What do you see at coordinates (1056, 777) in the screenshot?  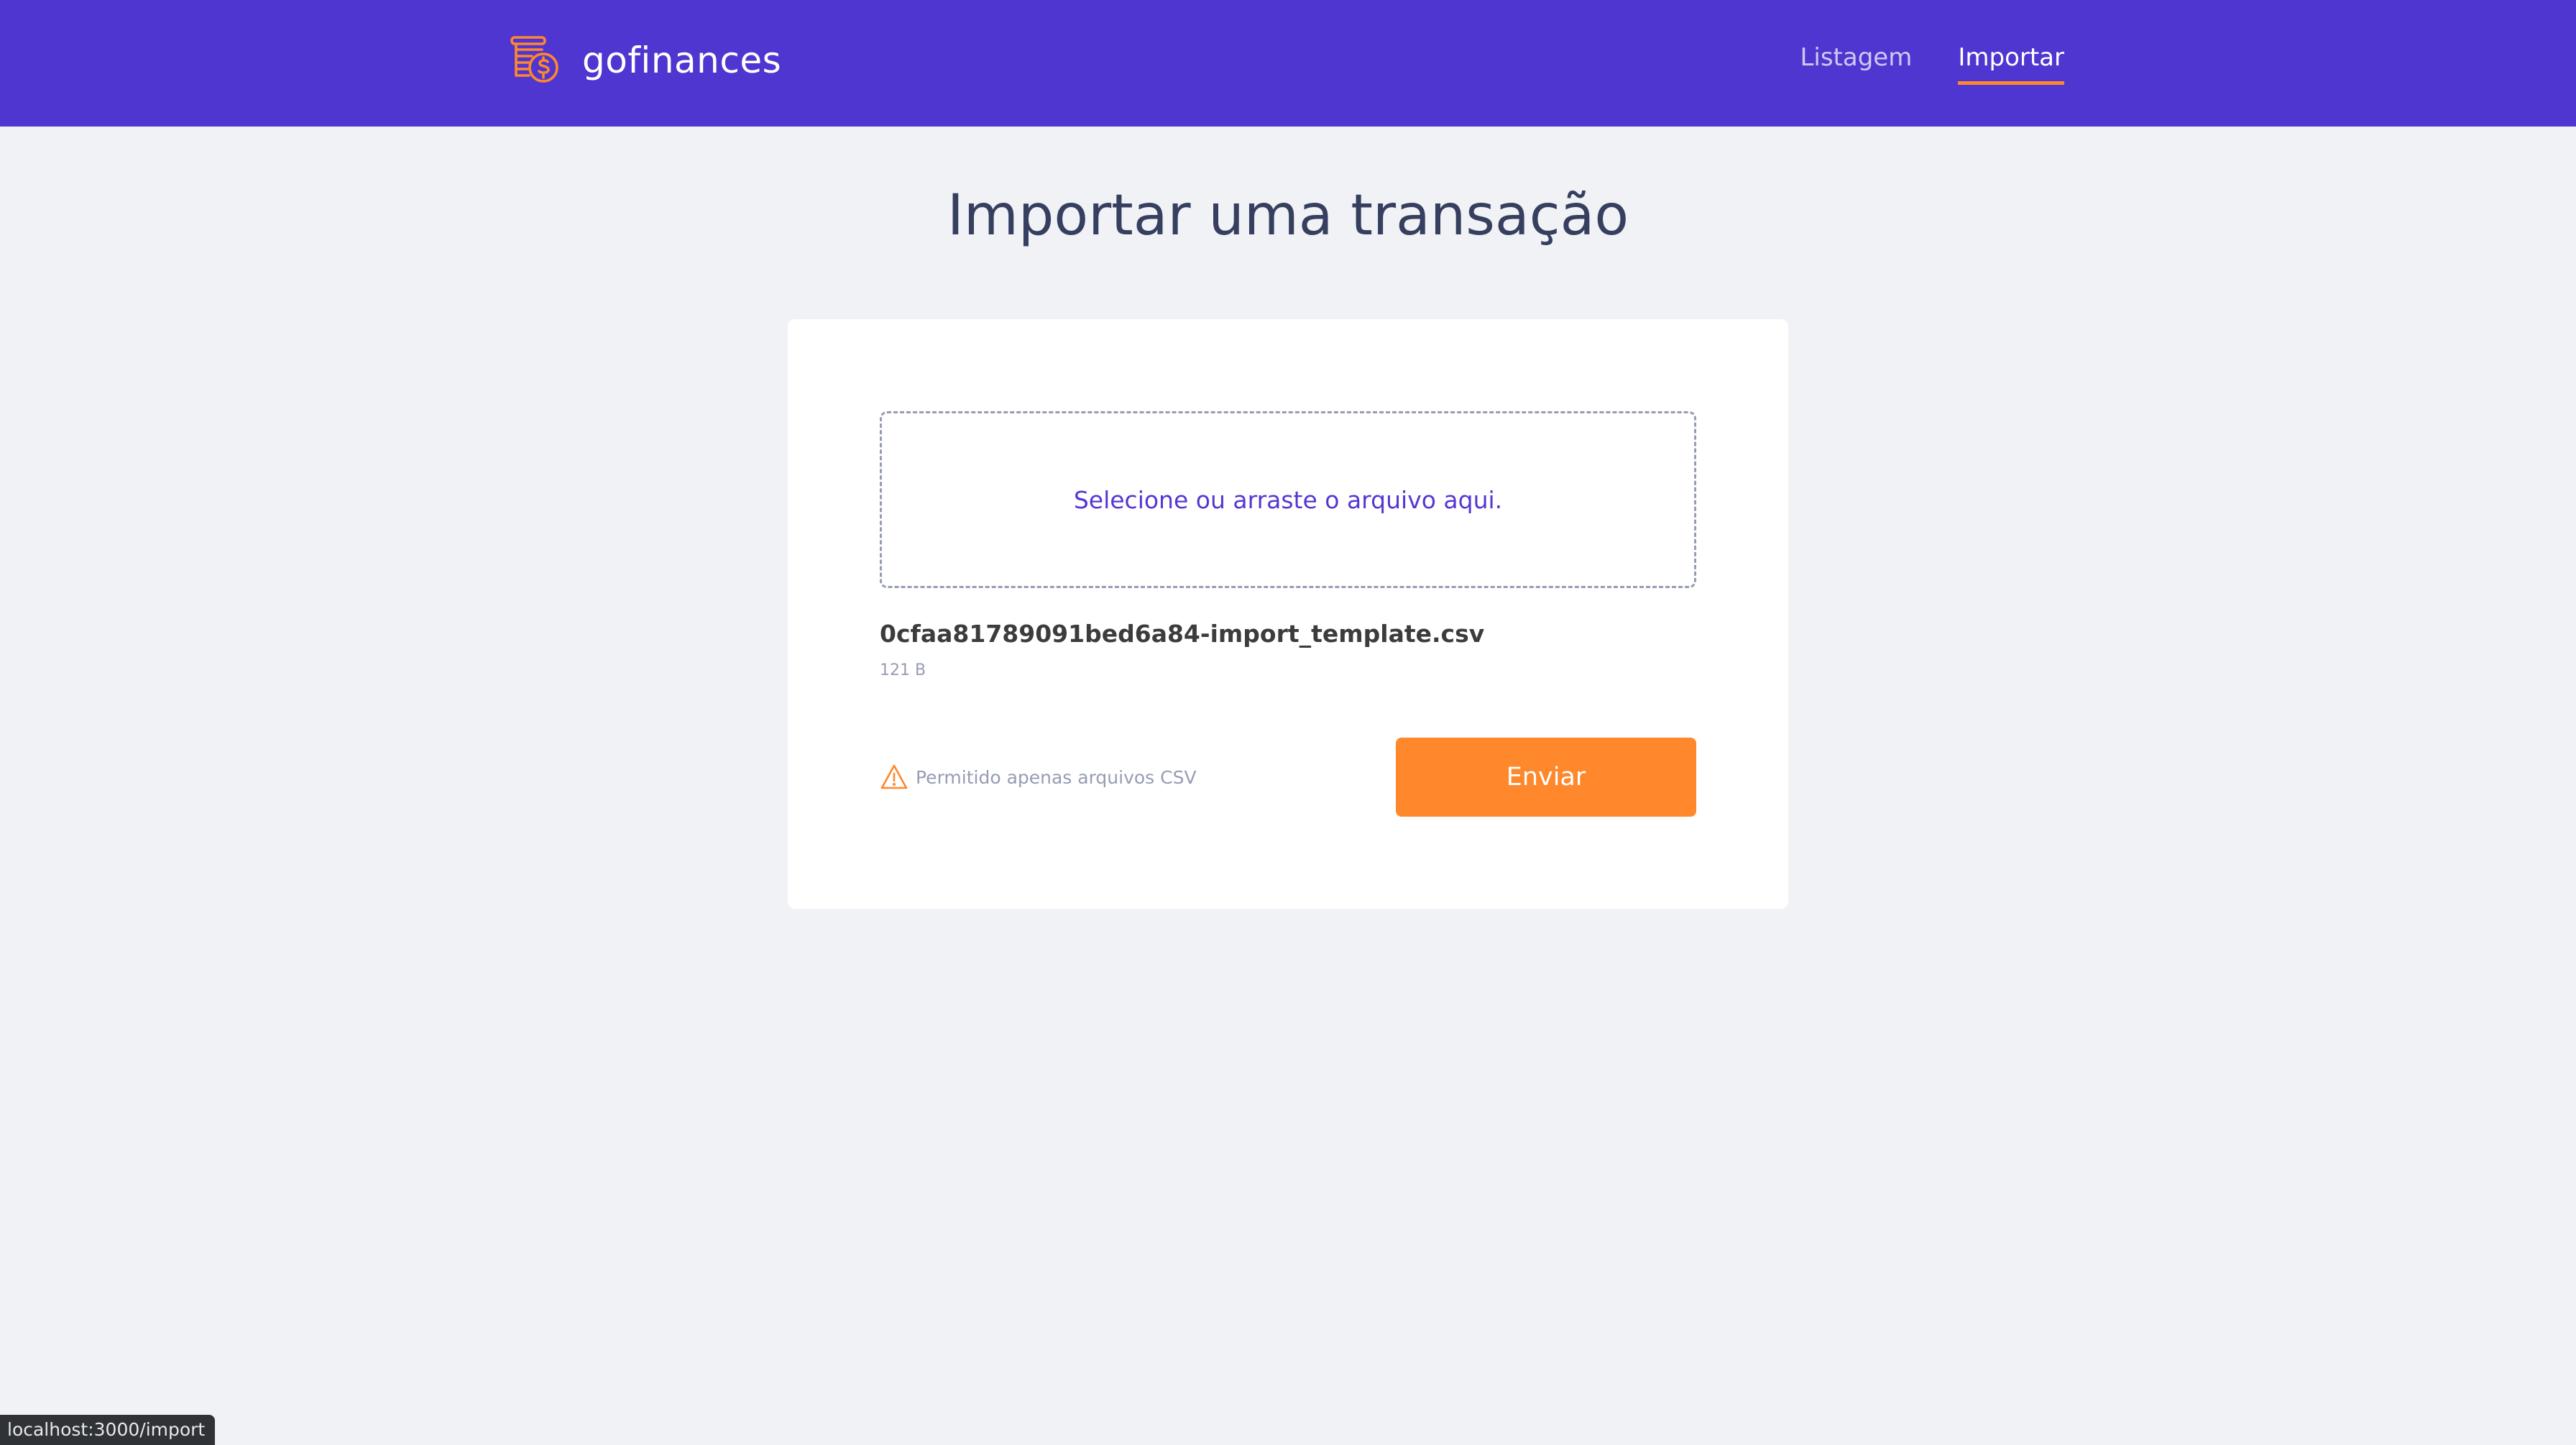 I see `hint-text: Permitido apenas arquivos CSV` at bounding box center [1056, 777].